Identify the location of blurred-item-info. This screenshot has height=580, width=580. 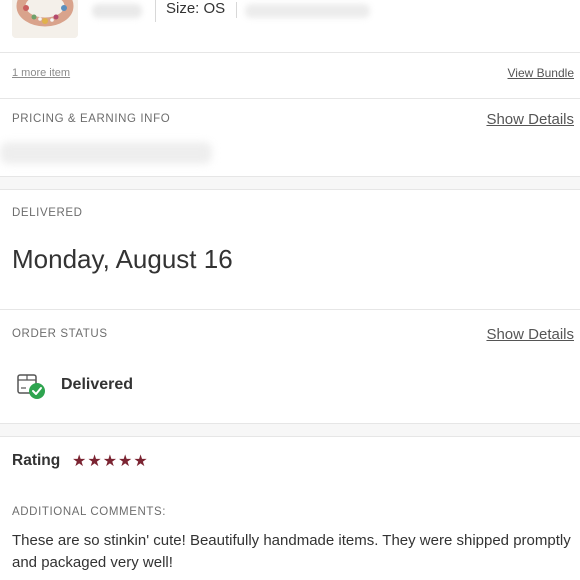
(307, 11).